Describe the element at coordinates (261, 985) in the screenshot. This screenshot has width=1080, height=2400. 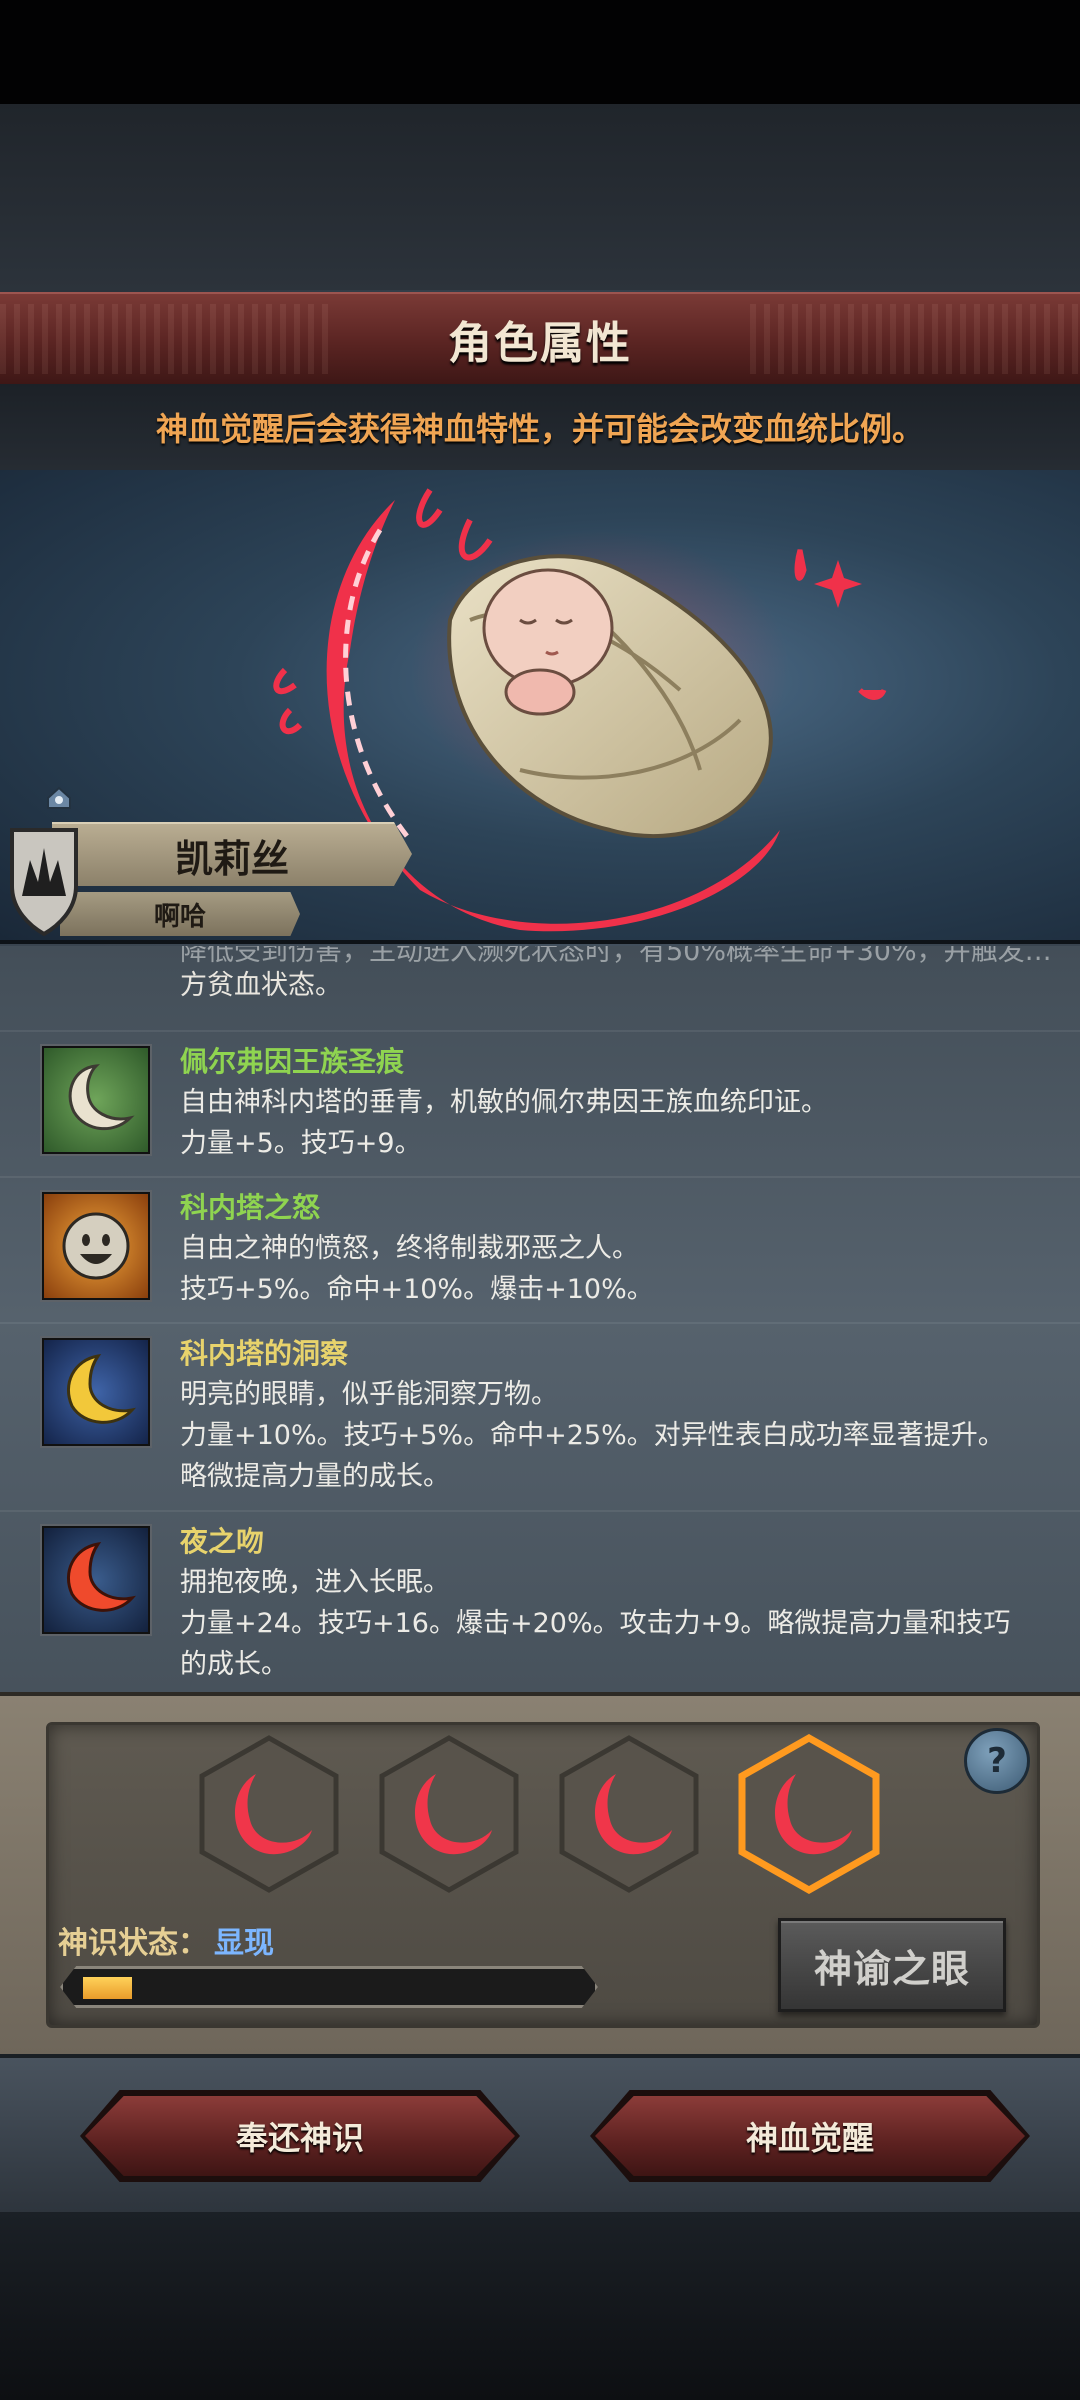
I see `trait-tail-line: 方贫血状态。` at that location.